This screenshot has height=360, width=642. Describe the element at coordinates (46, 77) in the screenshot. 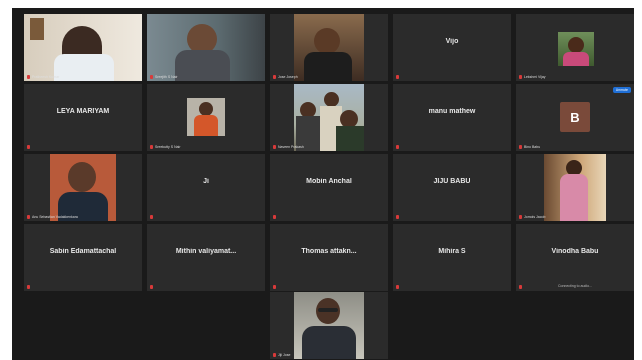

I see `participant-name: Pratheesh Kumar` at that location.